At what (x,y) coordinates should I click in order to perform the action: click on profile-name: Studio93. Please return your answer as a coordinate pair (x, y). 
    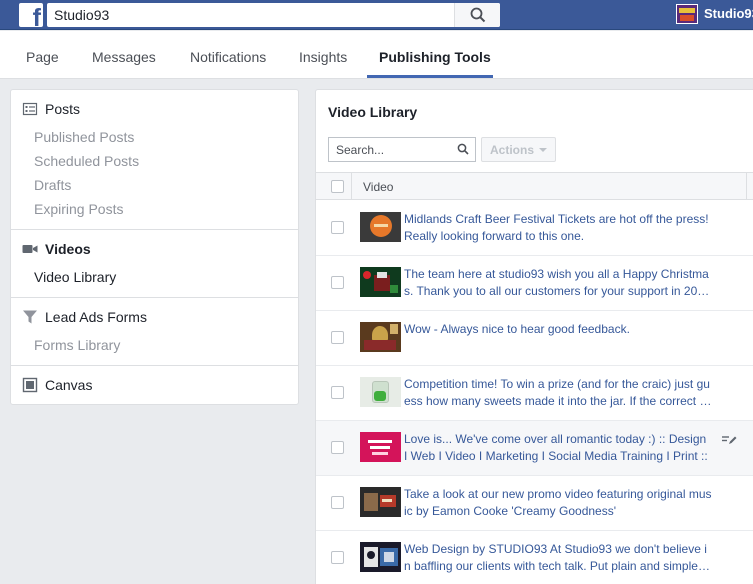
    Looking at the image, I should click on (728, 13).